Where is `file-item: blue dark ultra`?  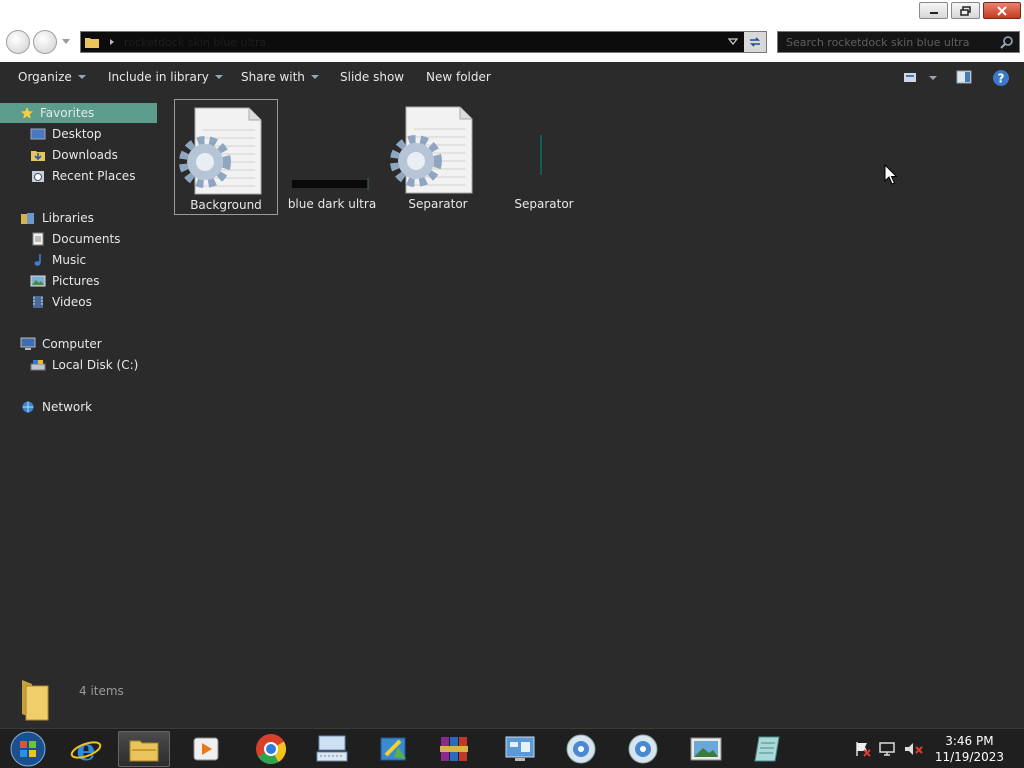 file-item: blue dark ultra is located at coordinates (332, 157).